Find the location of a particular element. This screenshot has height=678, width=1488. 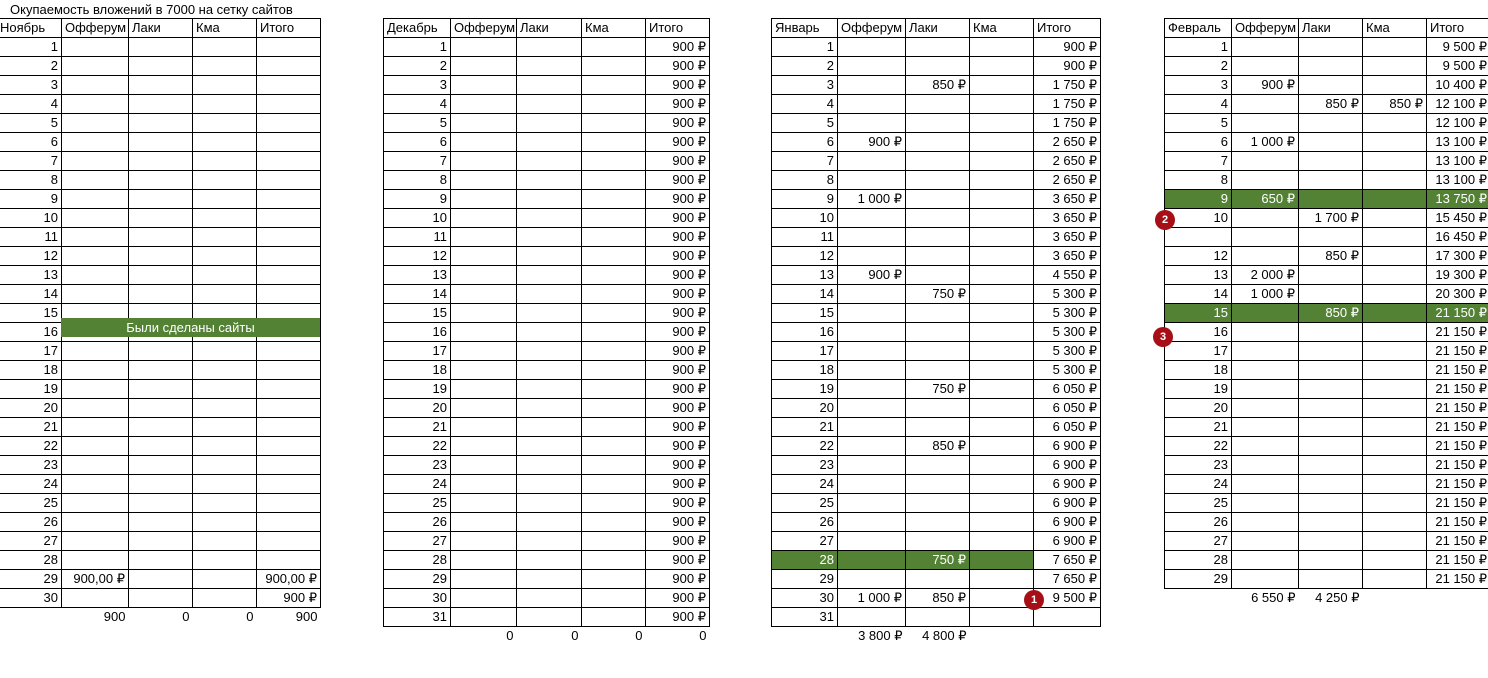

table-cell: 31 is located at coordinates (417, 617).